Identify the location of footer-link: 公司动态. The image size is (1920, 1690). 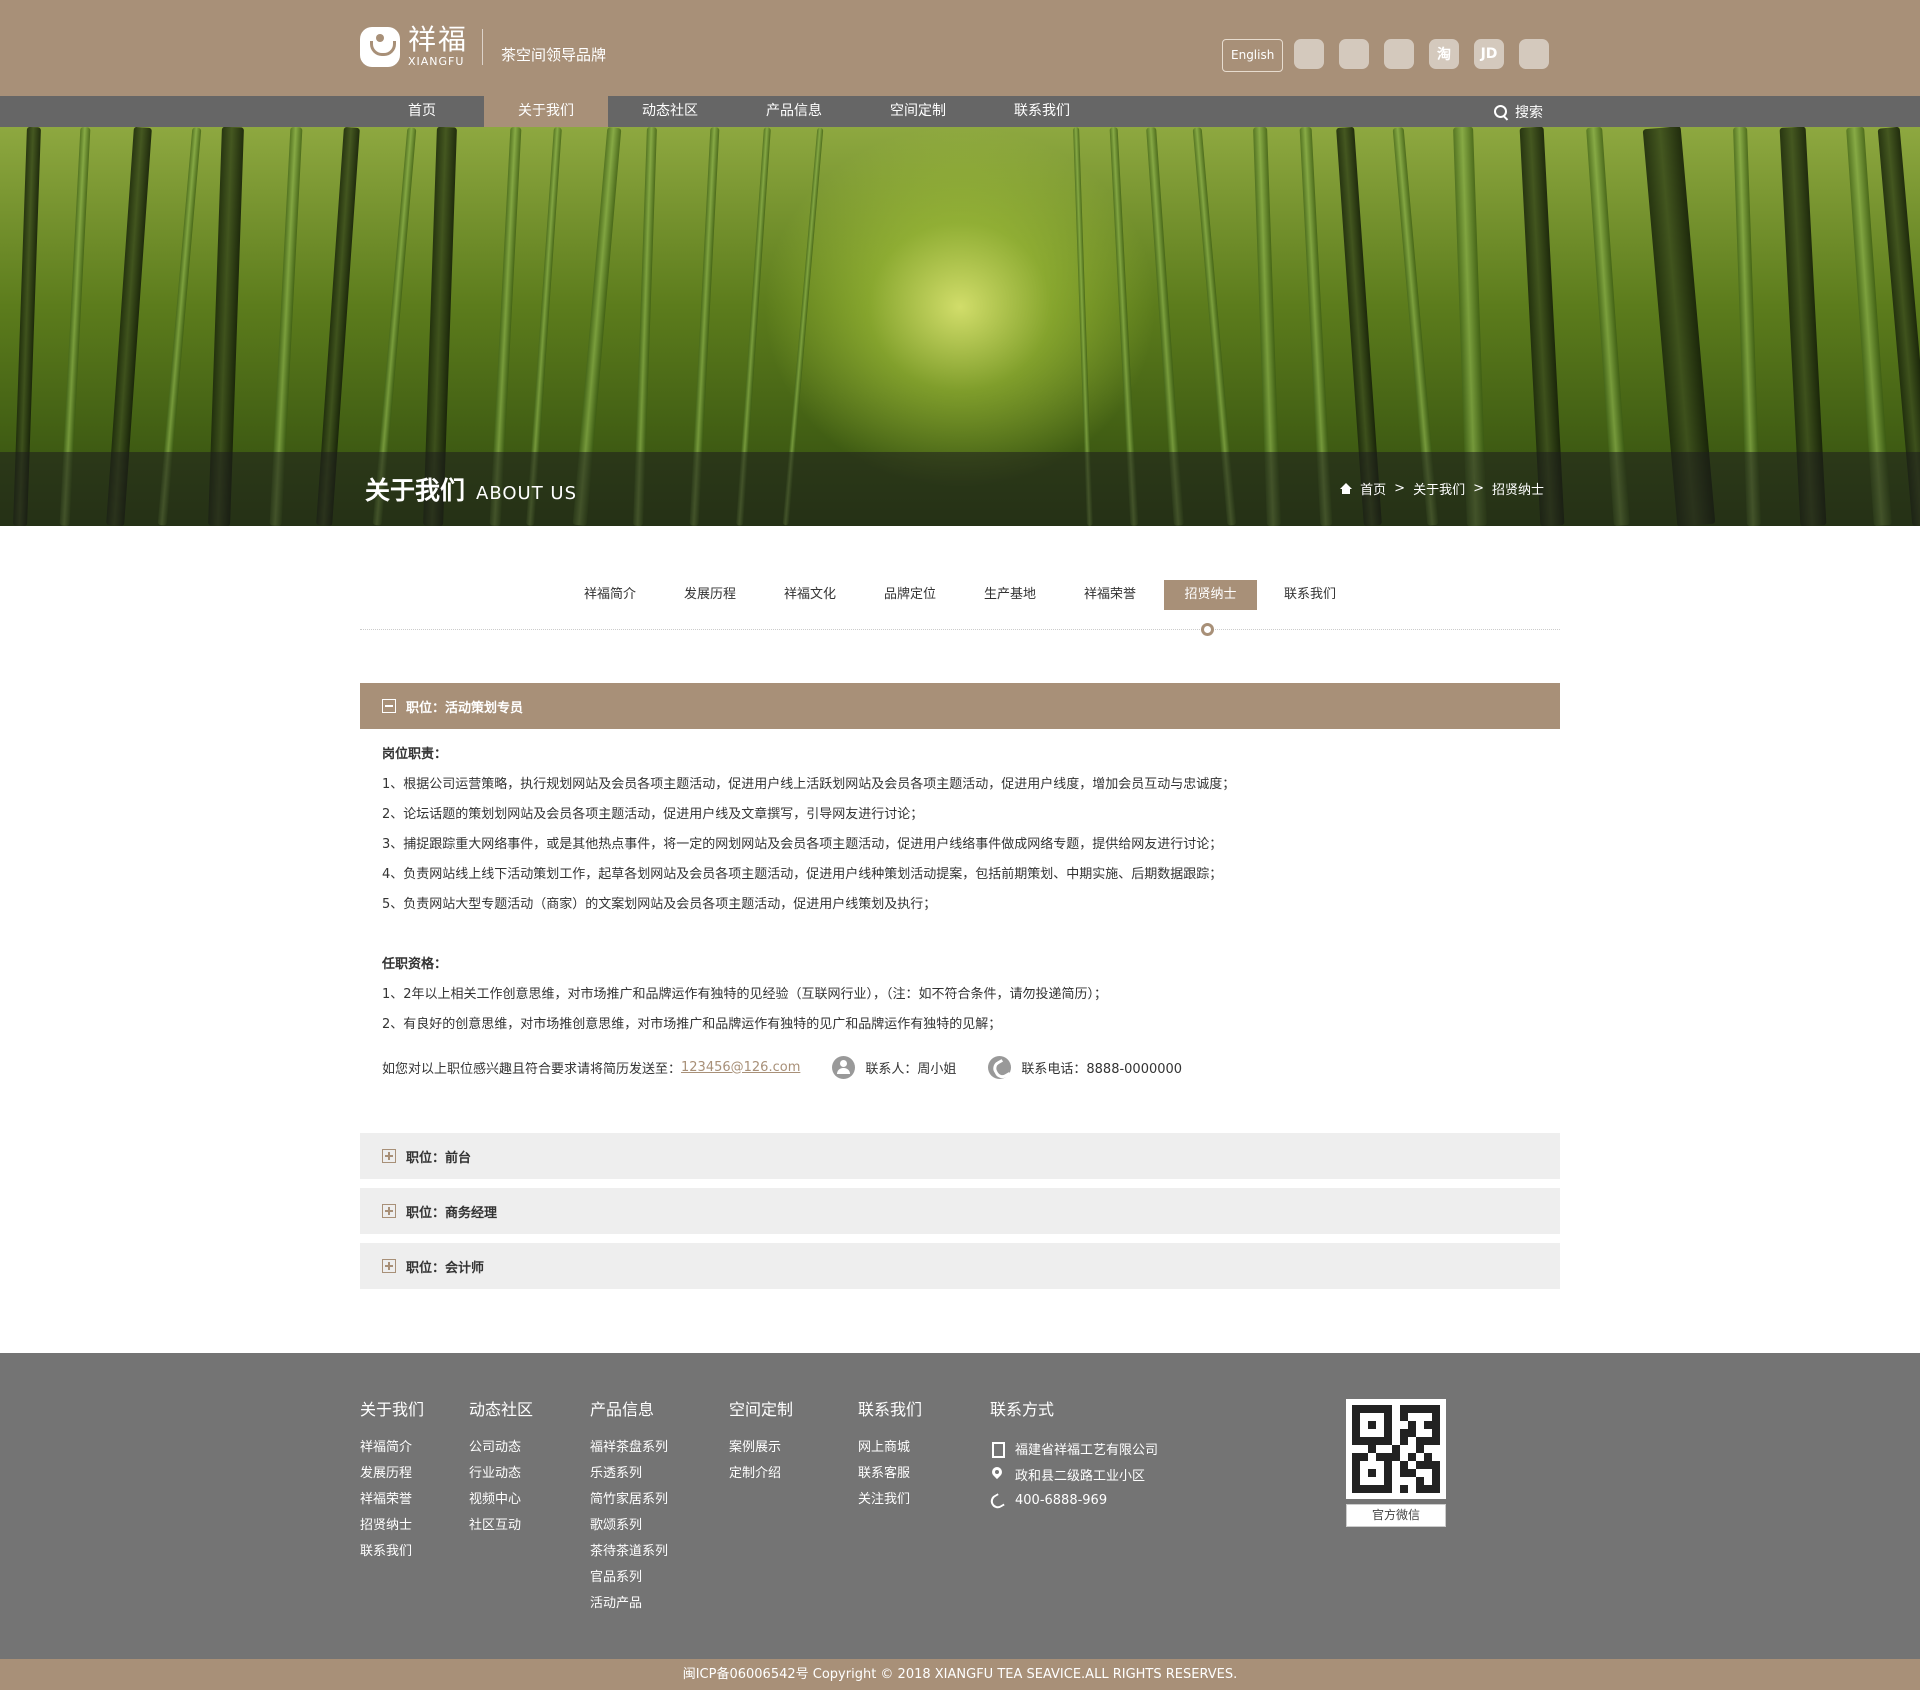
(501, 1448).